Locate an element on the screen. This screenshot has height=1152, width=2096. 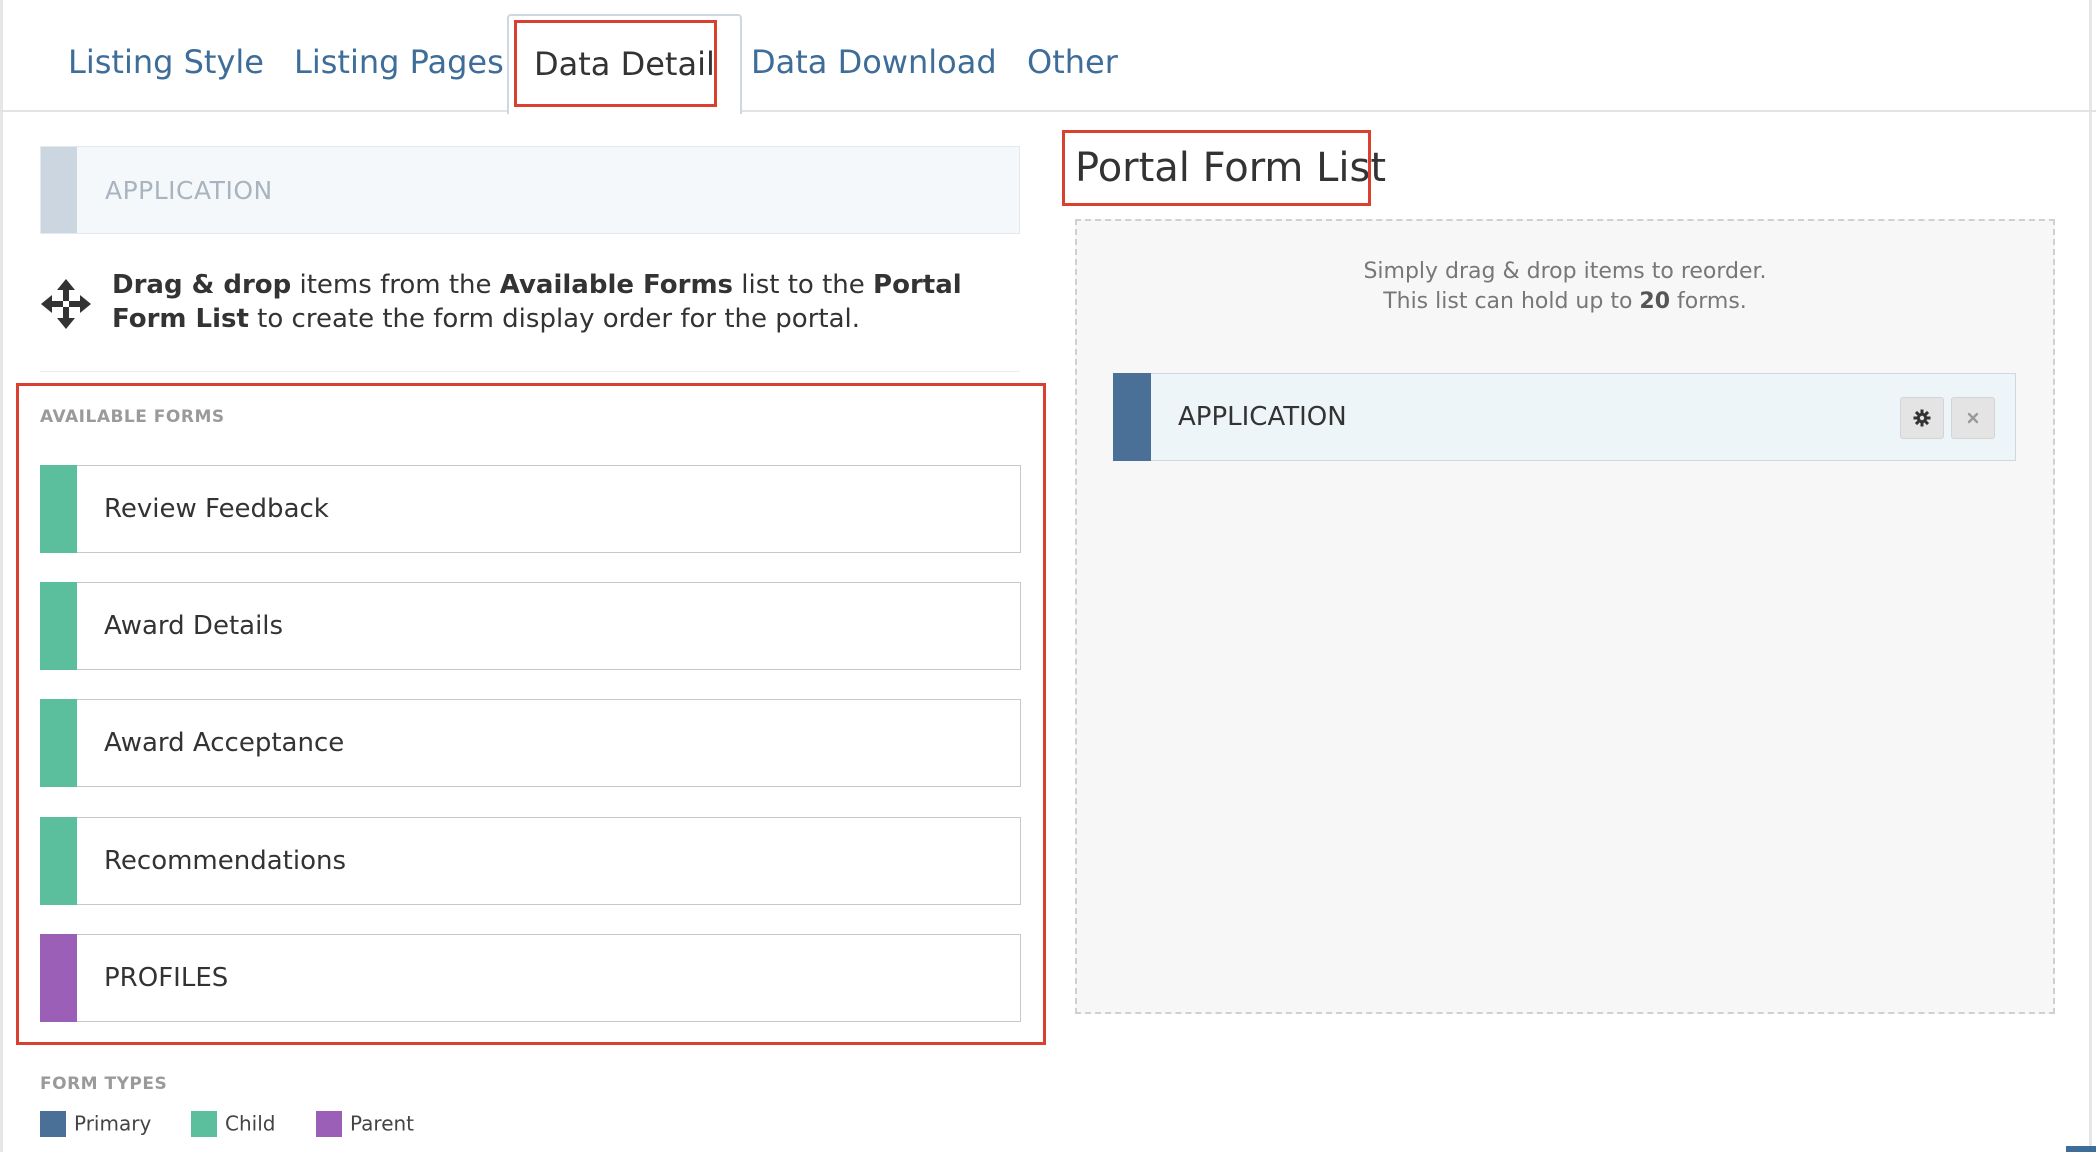
portal-form-item: APPLICATION is located at coordinates (1564, 417).